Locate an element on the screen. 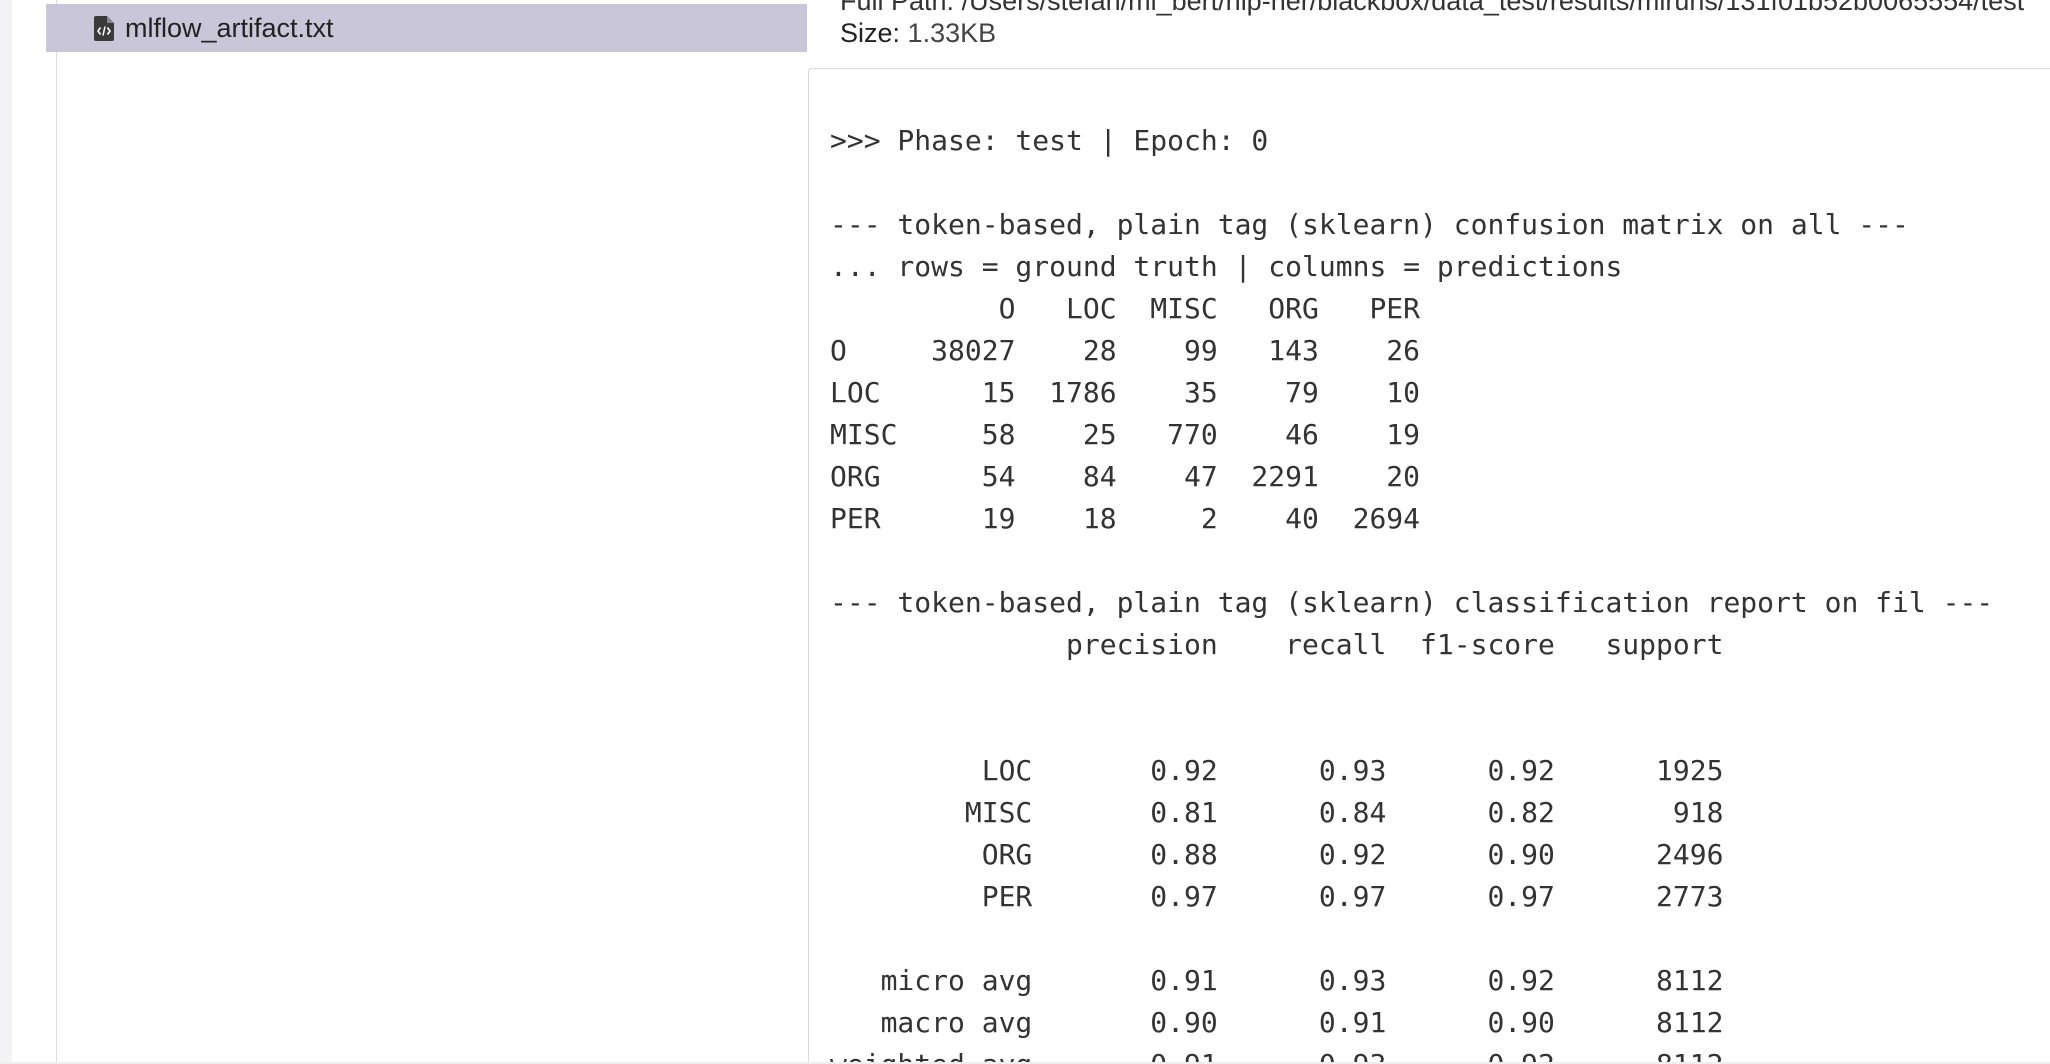  left-gutter is located at coordinates (6, 532).